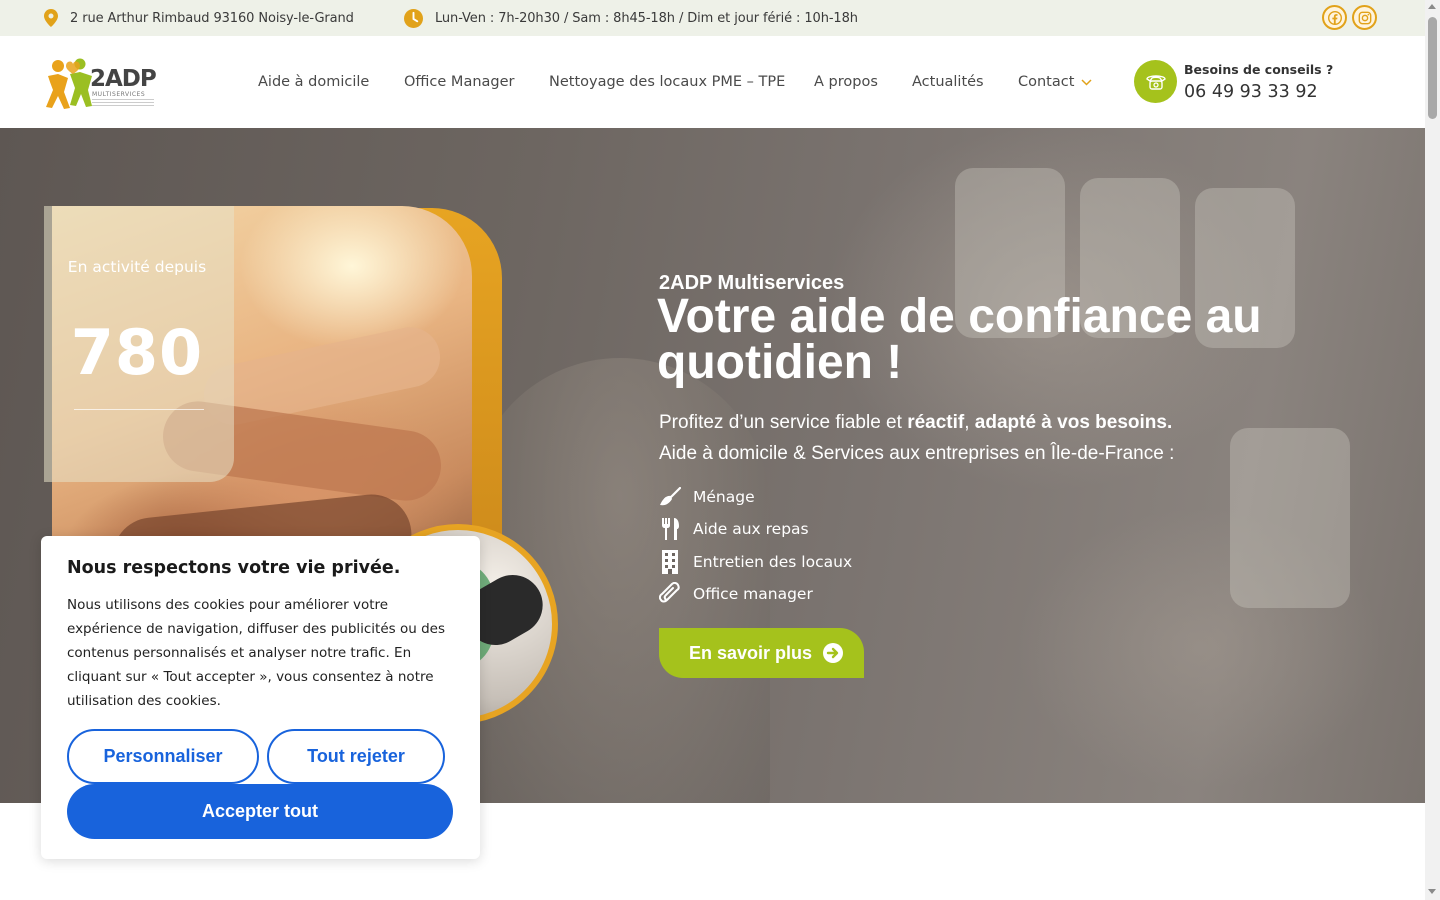 The height and width of the screenshot is (900, 1440). I want to click on nav-label: Nettoyage des locaux PME – TPE, so click(667, 82).